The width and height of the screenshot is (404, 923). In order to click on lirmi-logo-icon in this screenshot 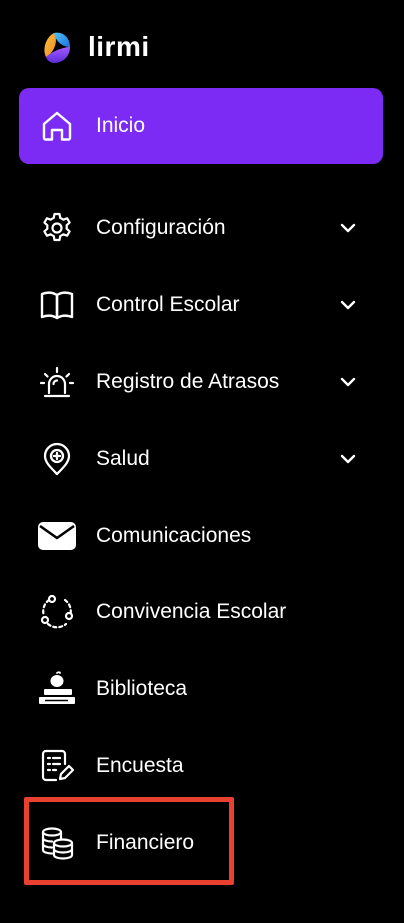, I will do `click(58, 47)`.